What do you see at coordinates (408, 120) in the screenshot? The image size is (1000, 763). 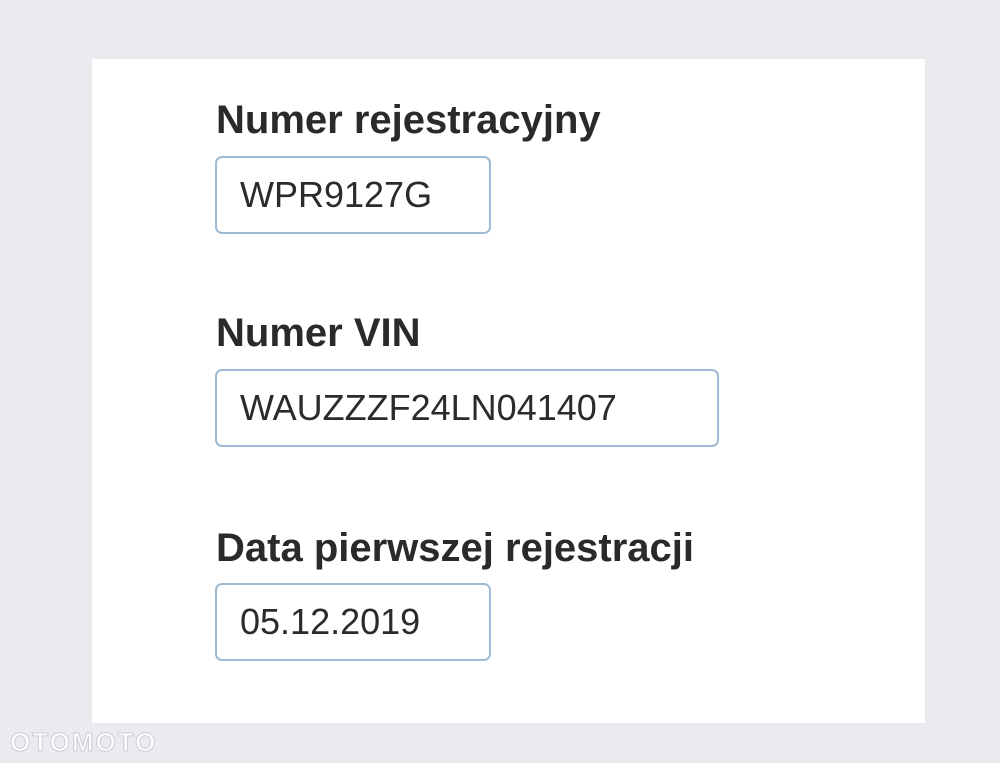 I see `registration-number-label: Numer rejestracyjny` at bounding box center [408, 120].